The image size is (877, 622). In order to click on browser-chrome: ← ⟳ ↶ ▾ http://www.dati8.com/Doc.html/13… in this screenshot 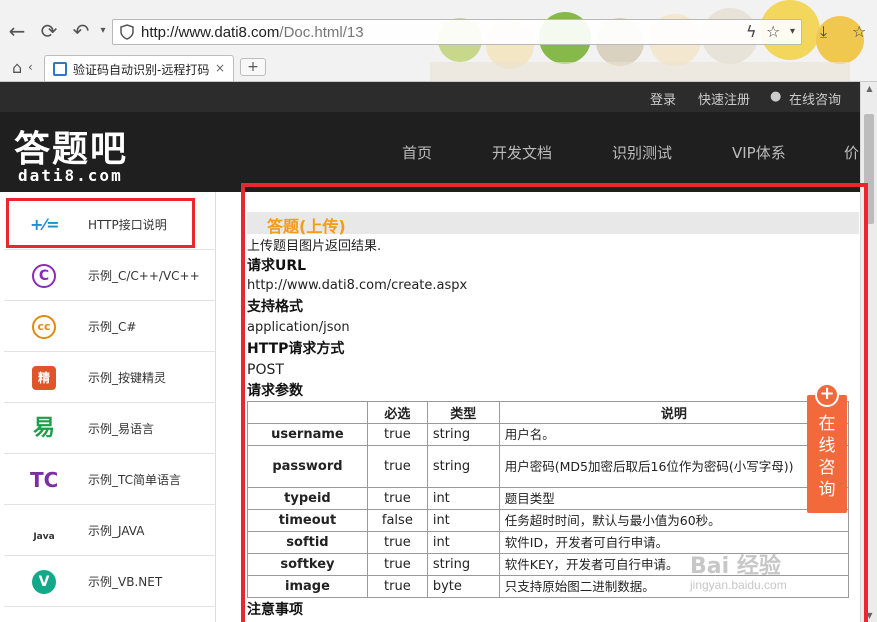, I will do `click(438, 41)`.